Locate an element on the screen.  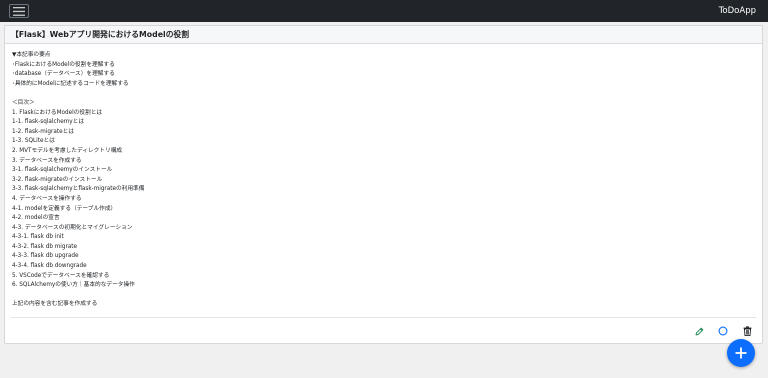
navbar: ToDoApp is located at coordinates (384, 11).